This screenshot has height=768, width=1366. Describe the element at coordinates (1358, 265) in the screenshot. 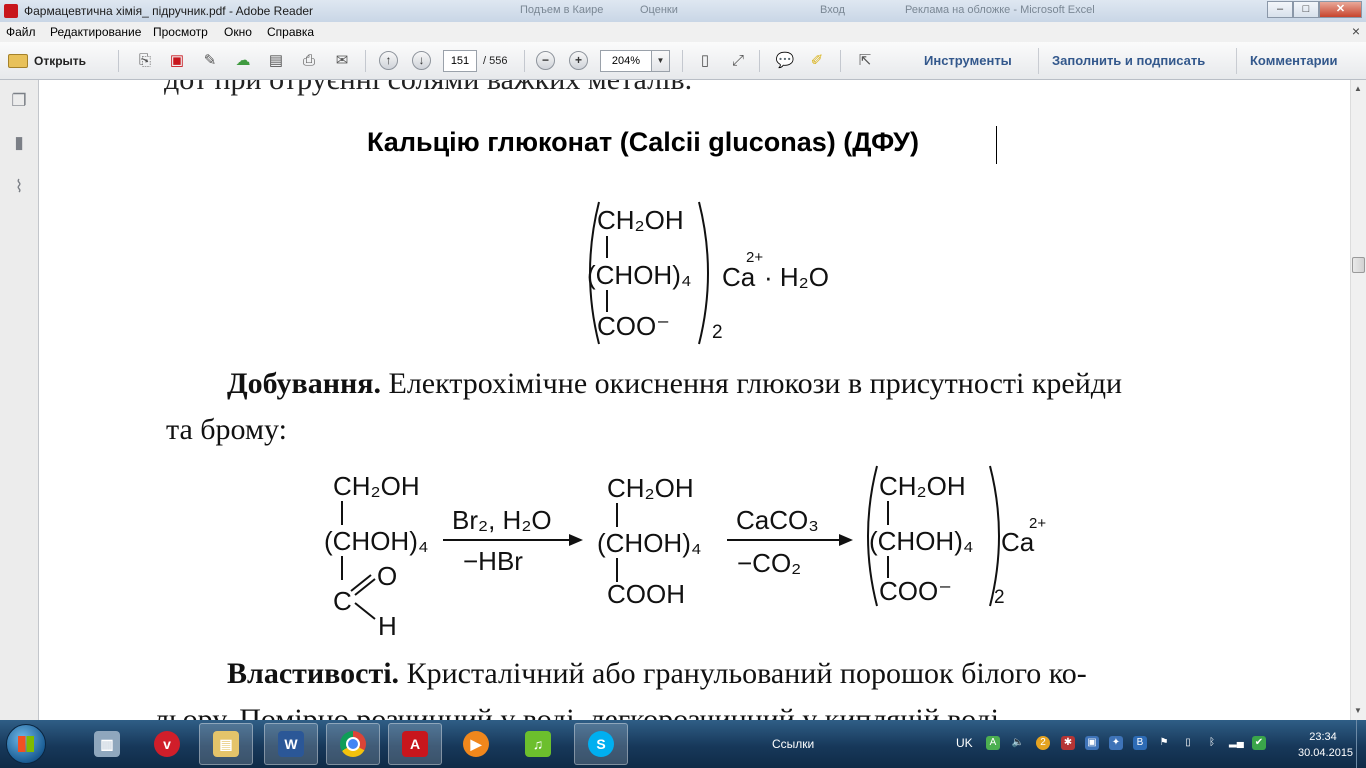

I see `scroll-thumb` at that location.